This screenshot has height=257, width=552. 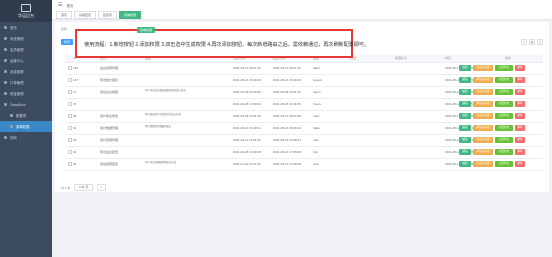 What do you see at coordinates (247, 92) in the screenshot?
I see `cell-created: 2021-03-30 15:16:05` at bounding box center [247, 92].